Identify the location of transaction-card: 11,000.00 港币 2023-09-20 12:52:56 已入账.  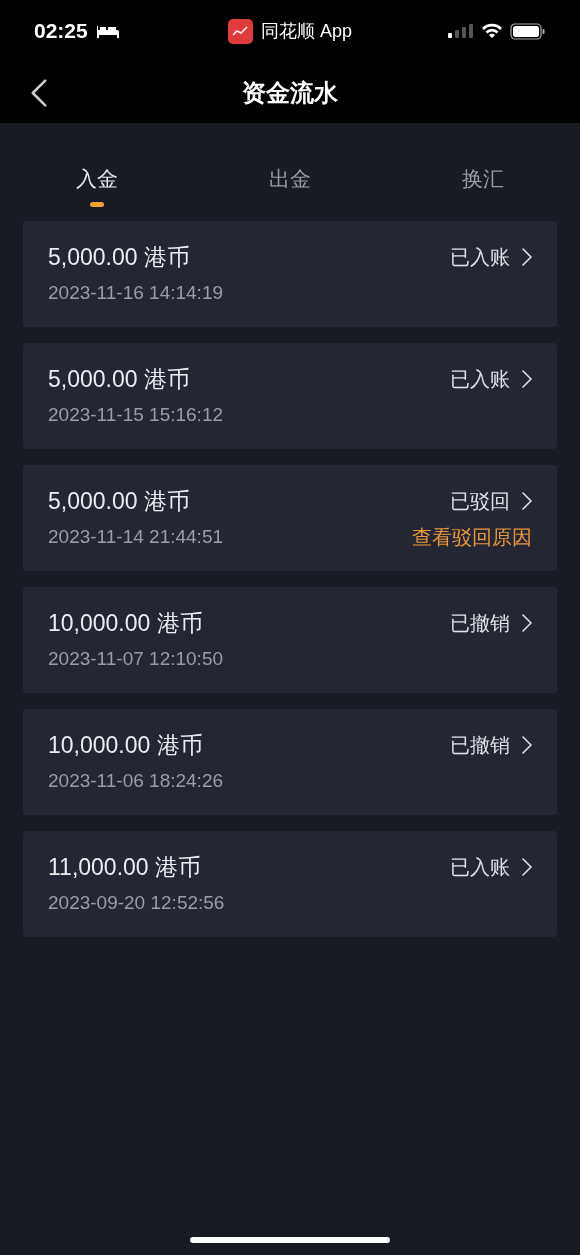
(290, 884).